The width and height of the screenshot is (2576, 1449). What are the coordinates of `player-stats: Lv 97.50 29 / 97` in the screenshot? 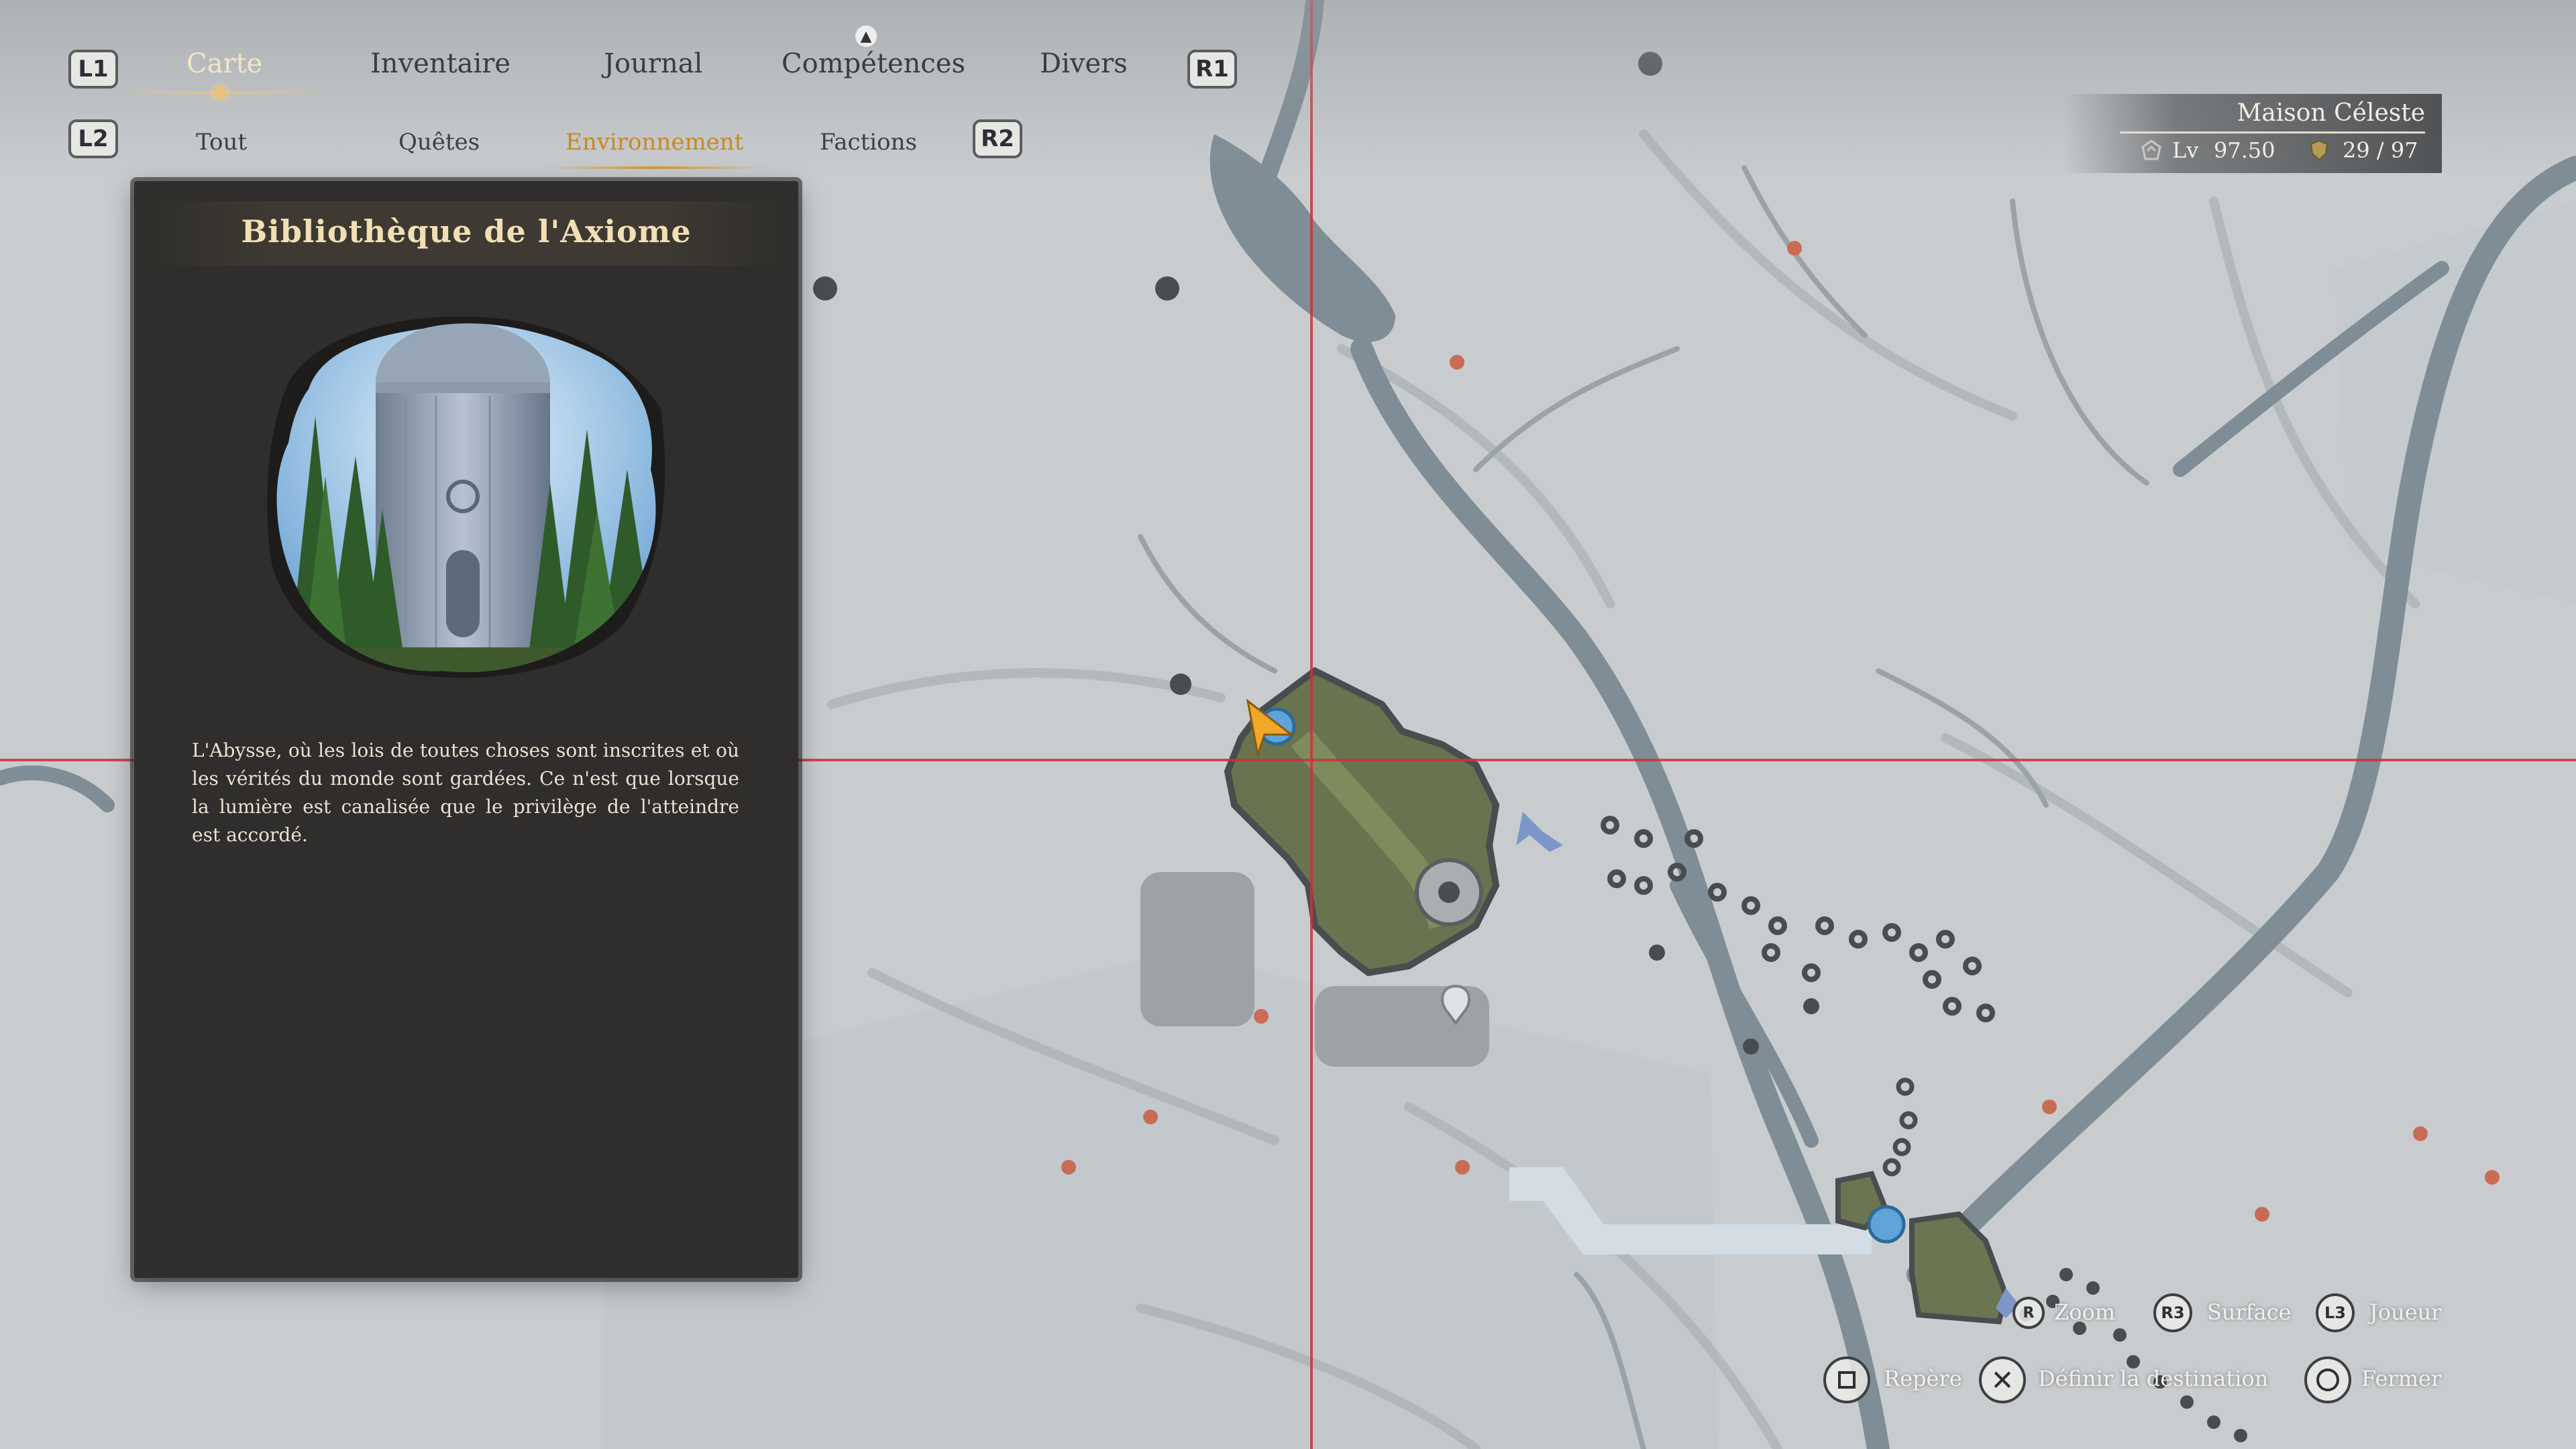 It's located at (2282, 152).